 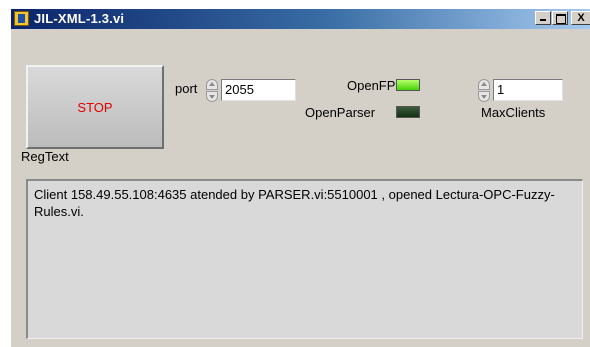 I want to click on port-input: 2055, so click(x=258, y=90).